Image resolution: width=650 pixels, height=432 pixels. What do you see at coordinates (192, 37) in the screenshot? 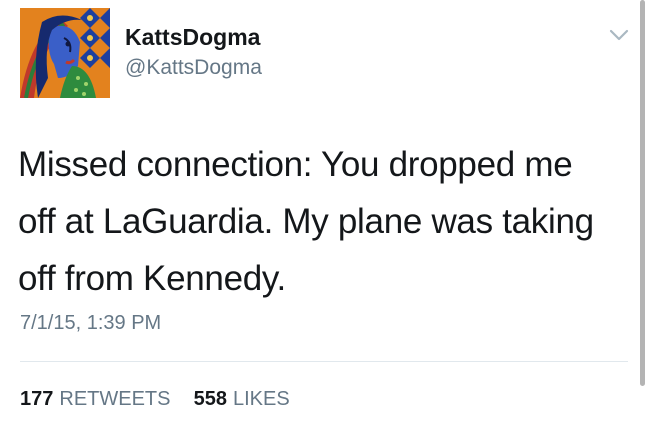
I see `user-display-name: KattsDogma` at bounding box center [192, 37].